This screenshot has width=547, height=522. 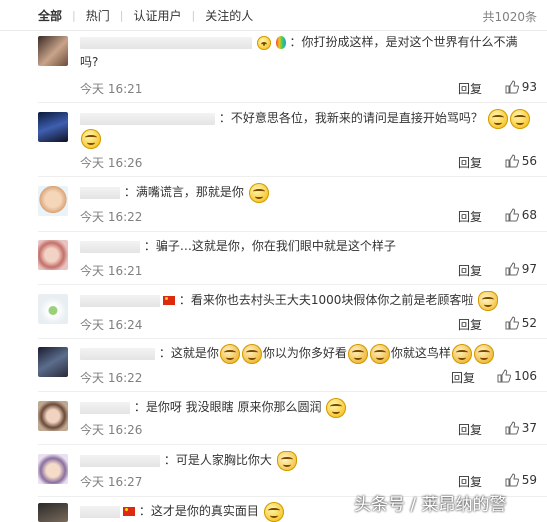 What do you see at coordinates (111, 89) in the screenshot?
I see `timestamp: 今天 16:21` at bounding box center [111, 89].